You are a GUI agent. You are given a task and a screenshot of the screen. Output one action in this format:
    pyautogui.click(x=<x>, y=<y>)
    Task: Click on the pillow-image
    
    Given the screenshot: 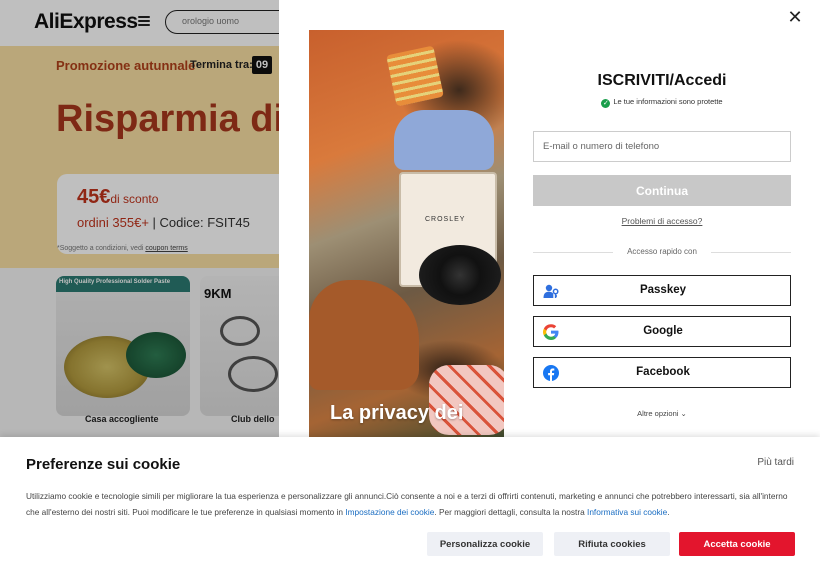 What is the action you would take?
    pyautogui.click(x=415, y=76)
    